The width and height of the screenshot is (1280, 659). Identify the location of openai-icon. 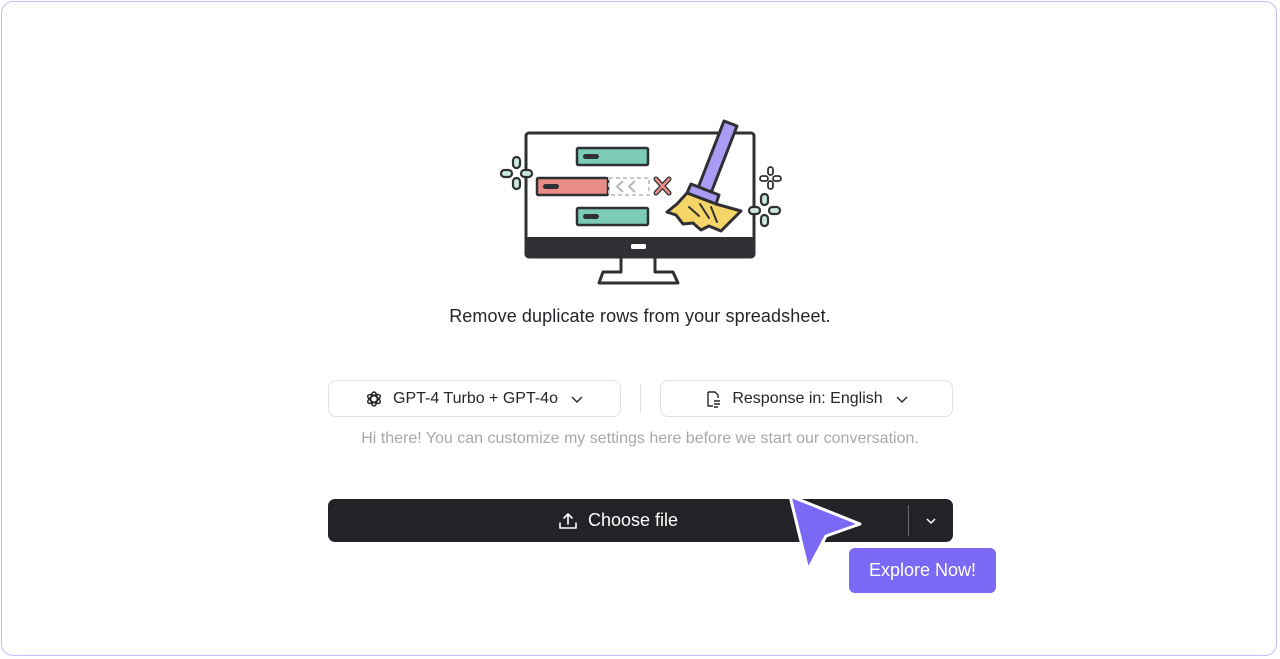
(374, 399).